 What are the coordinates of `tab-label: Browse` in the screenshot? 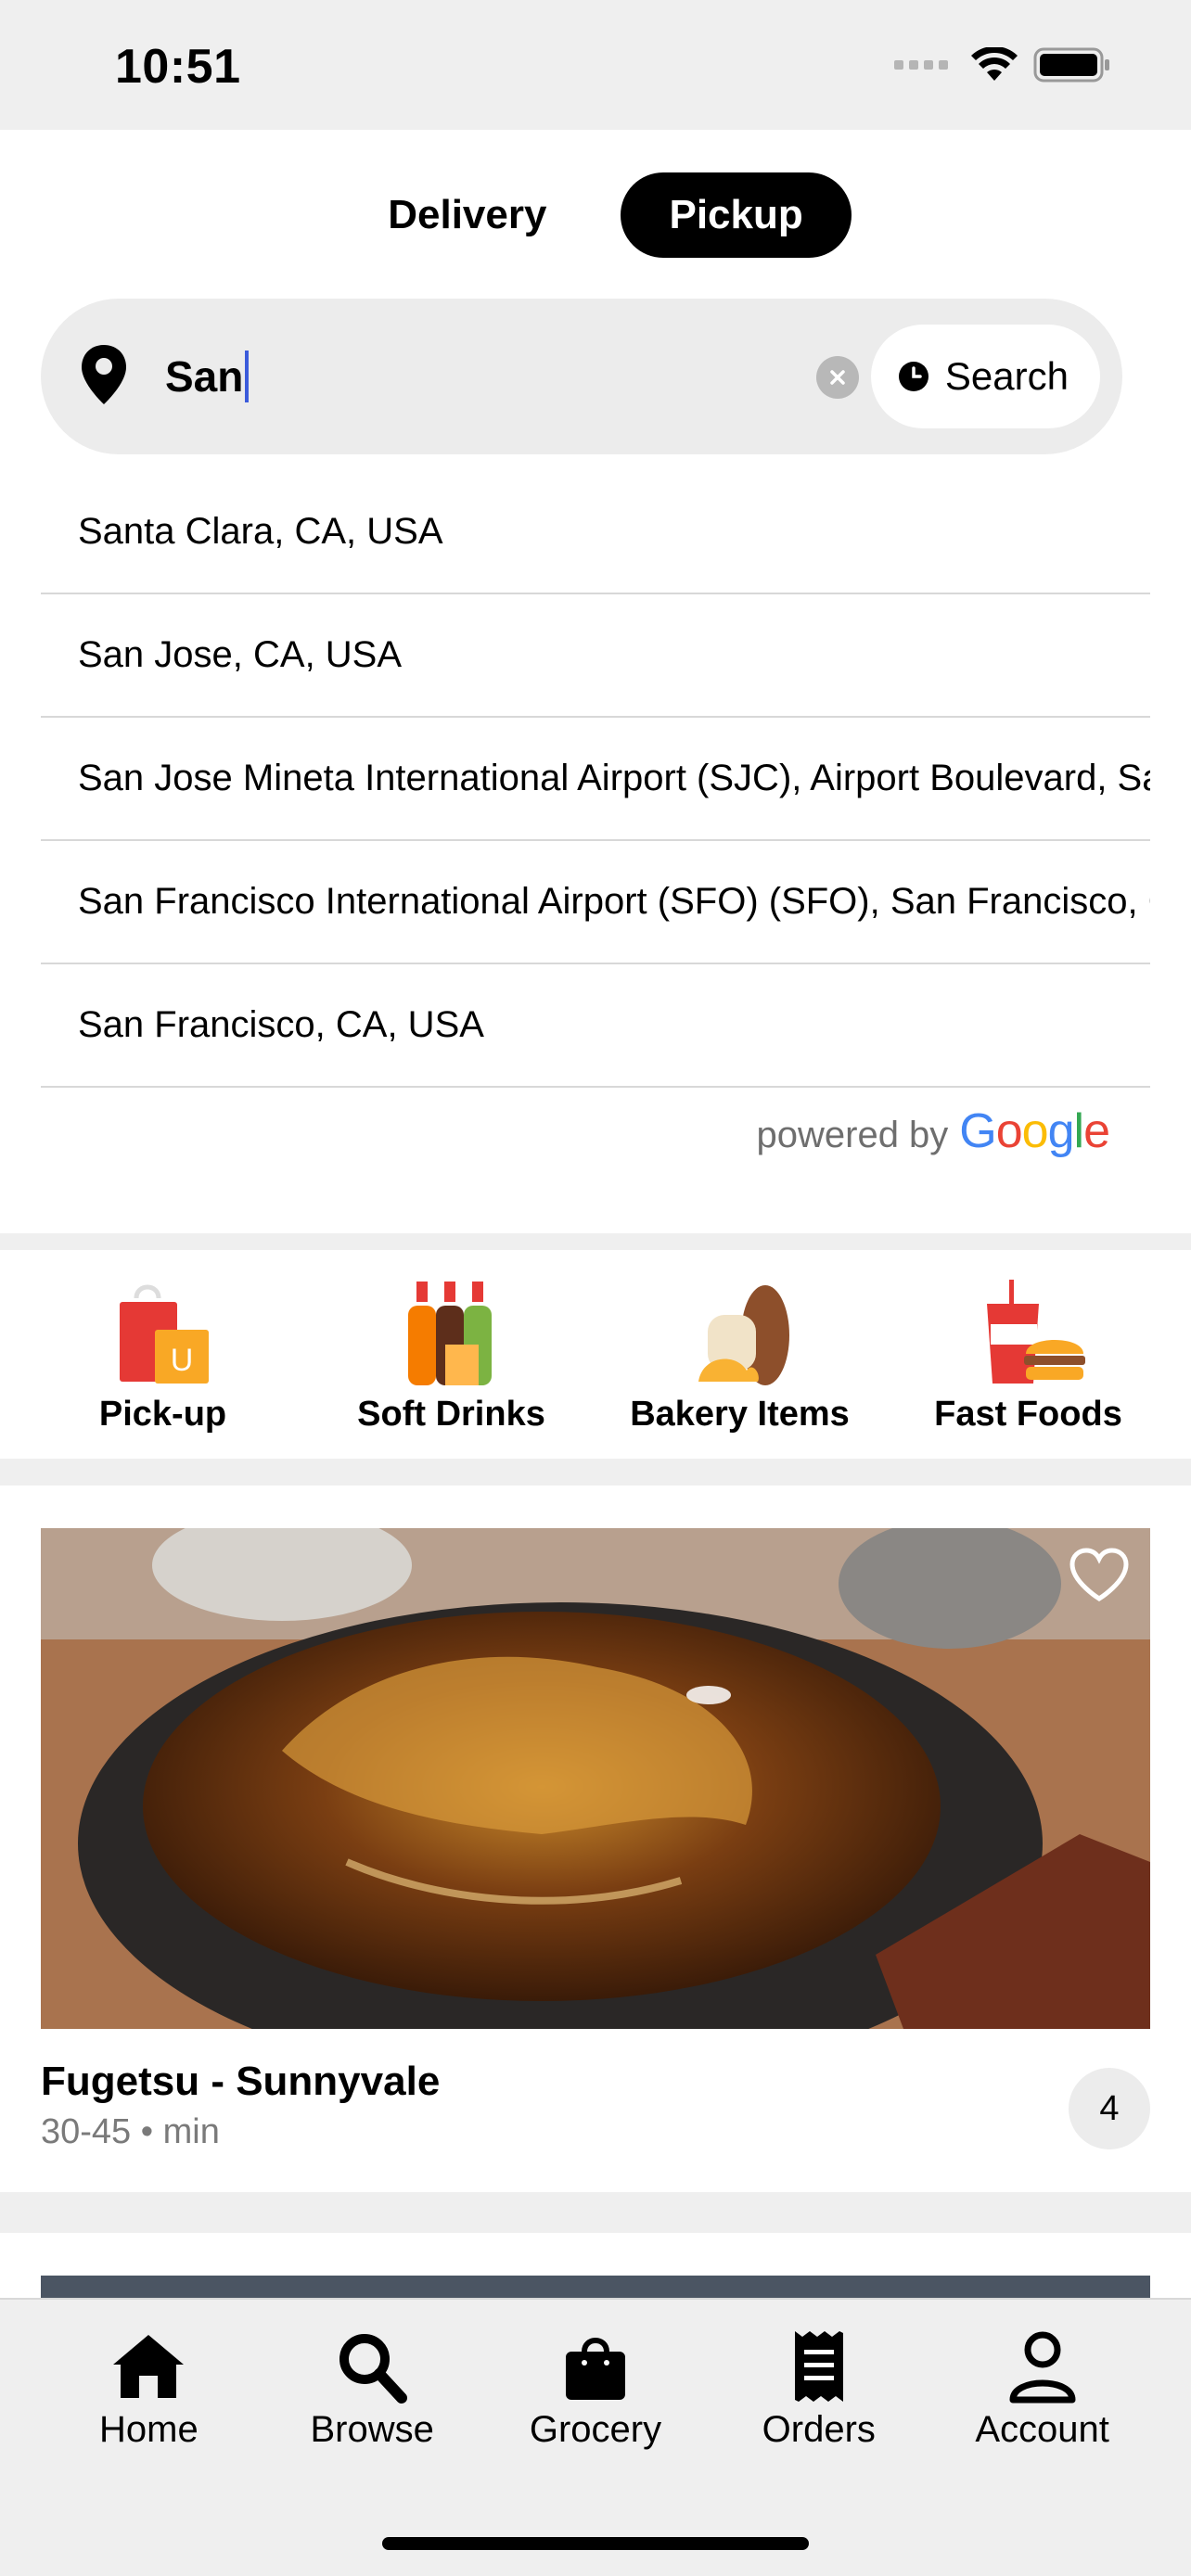 It's located at (372, 2430).